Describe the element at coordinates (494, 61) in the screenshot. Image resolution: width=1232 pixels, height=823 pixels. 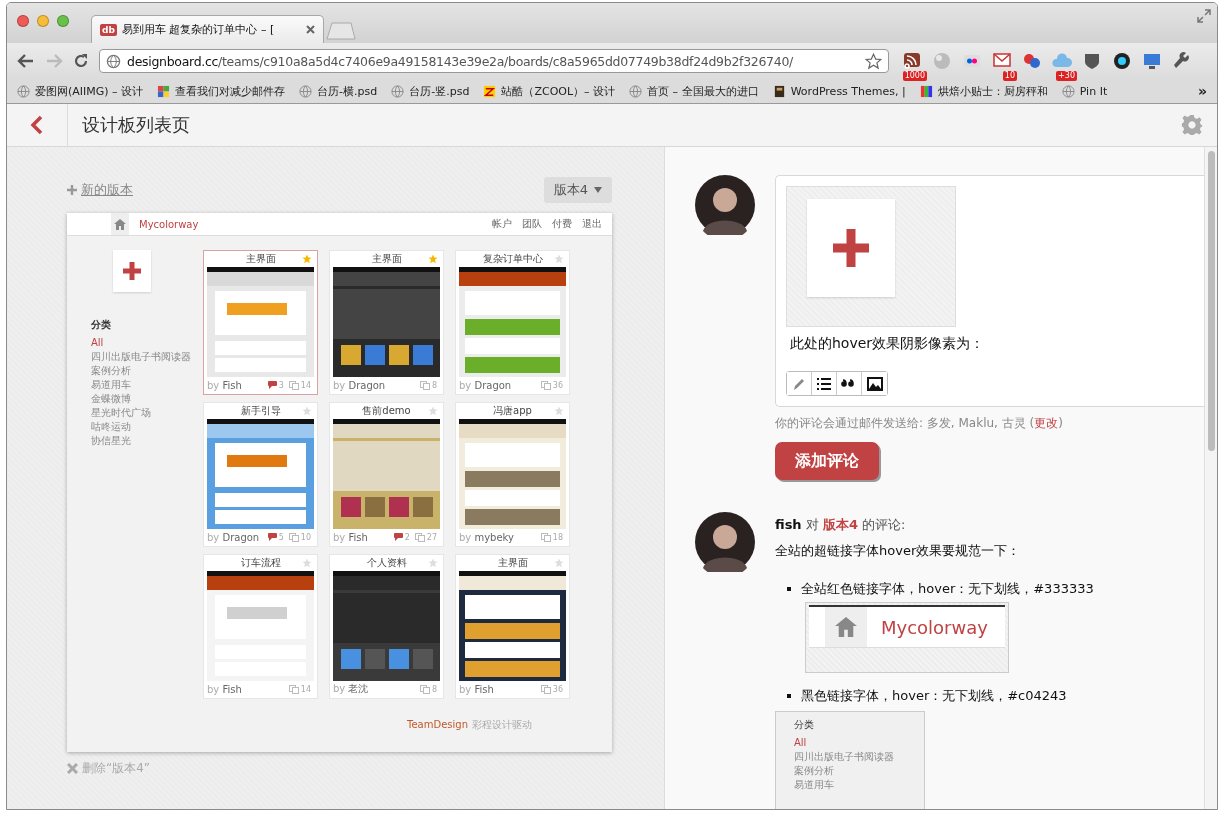
I see `address-bar: designboard.cc/teams/c910a8a5d4c7406e9a49158143e39e2a/boards/c8a5965dd07749b38df24d9b2f326740/` at that location.